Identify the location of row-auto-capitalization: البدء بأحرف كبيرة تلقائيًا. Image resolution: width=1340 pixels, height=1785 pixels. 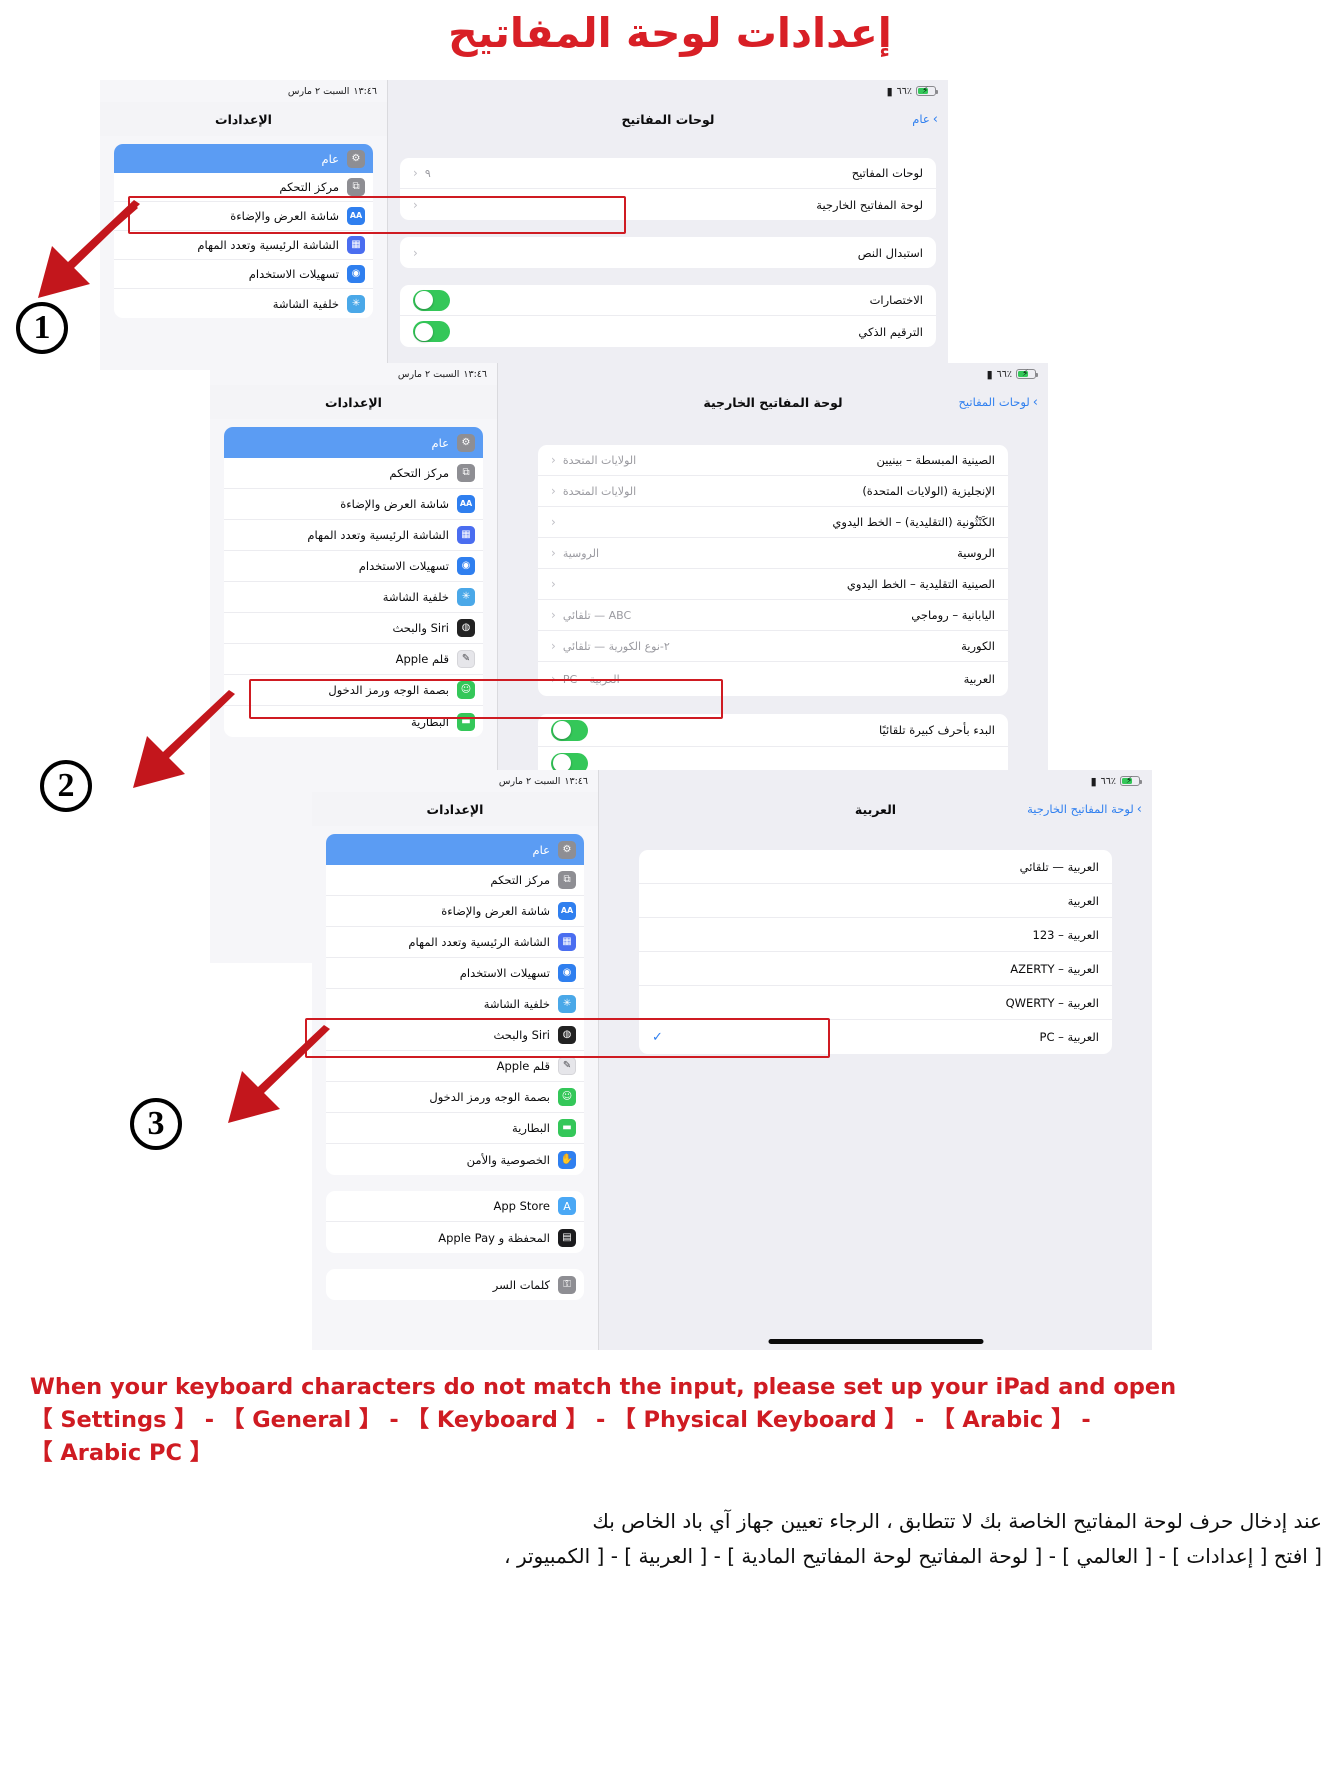
(773, 730).